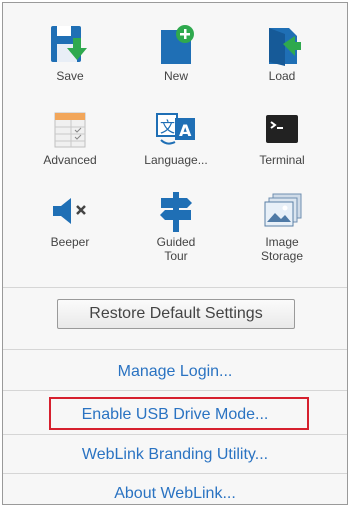 This screenshot has height=512, width=352. What do you see at coordinates (282, 249) in the screenshot?
I see `image-storage-label: Image Storage` at bounding box center [282, 249].